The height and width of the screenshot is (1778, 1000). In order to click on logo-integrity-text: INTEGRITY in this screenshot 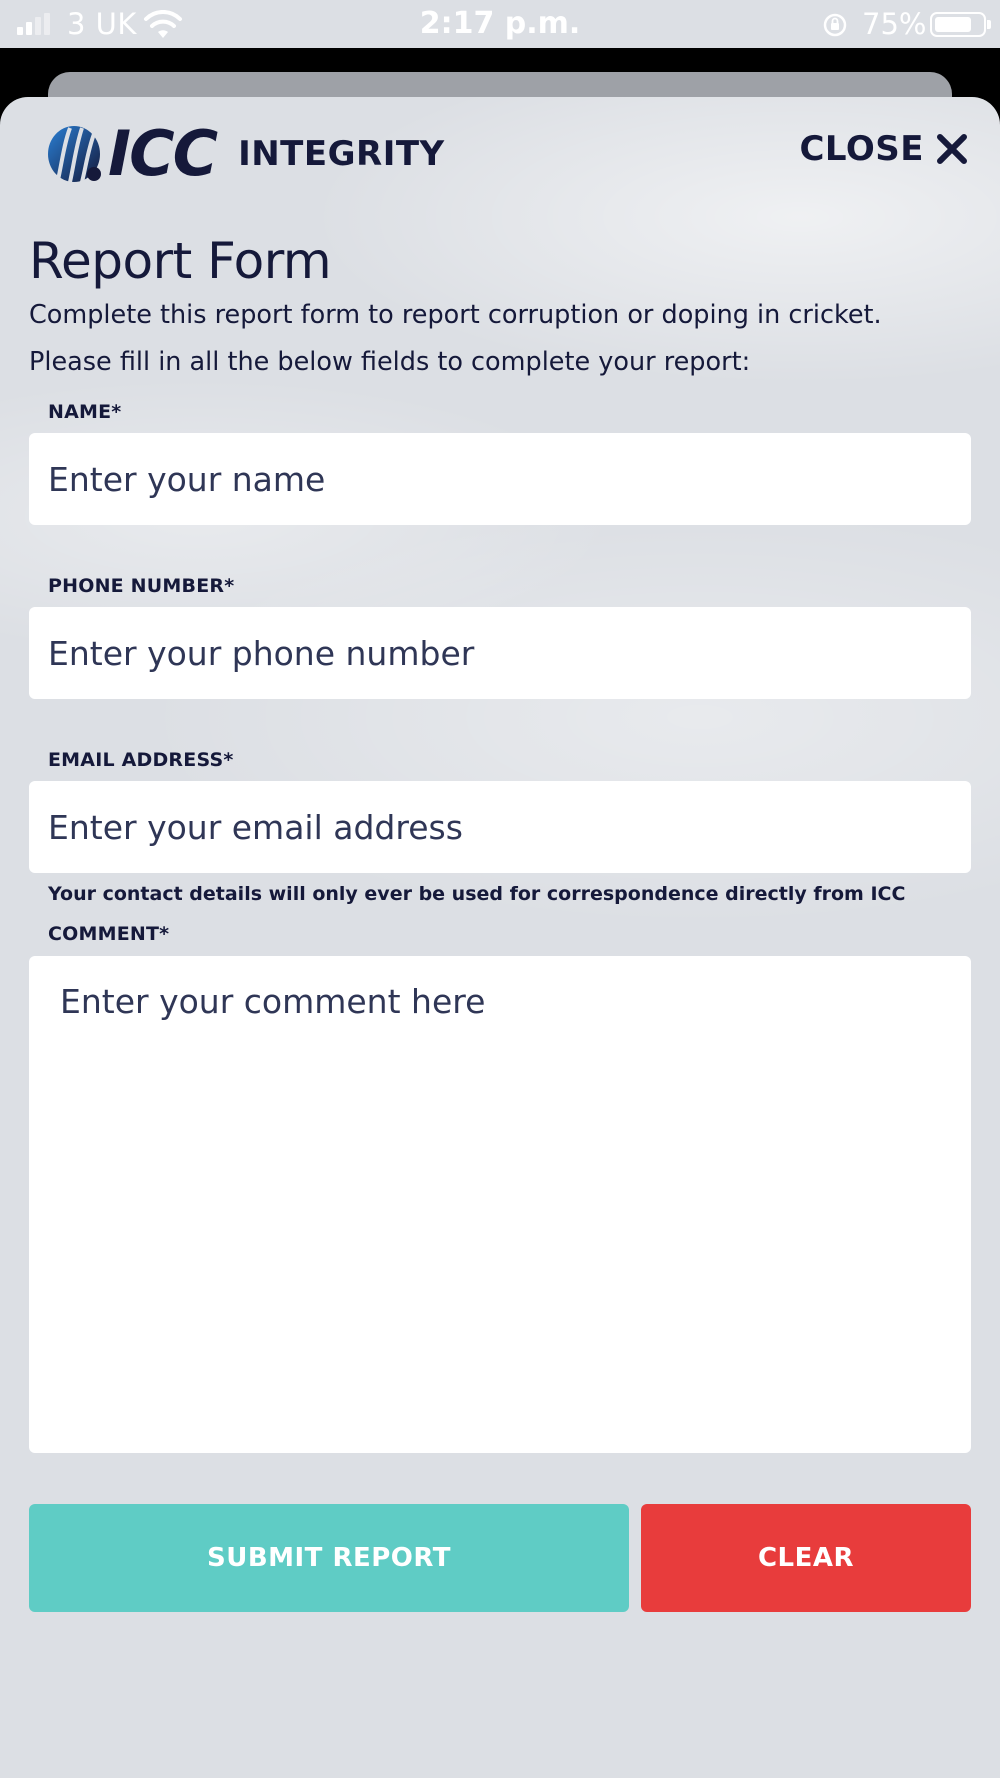, I will do `click(341, 153)`.